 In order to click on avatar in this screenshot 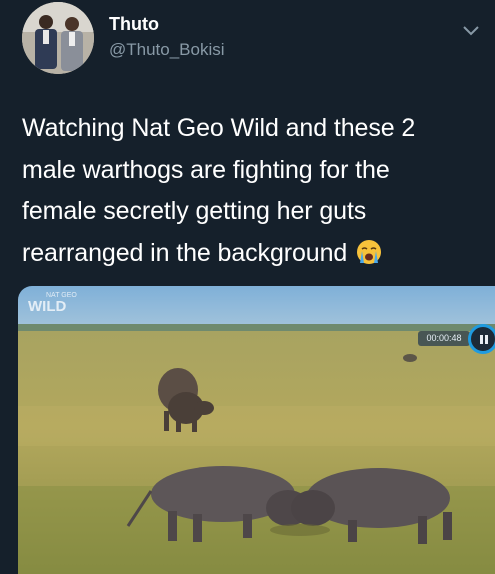, I will do `click(58, 38)`.